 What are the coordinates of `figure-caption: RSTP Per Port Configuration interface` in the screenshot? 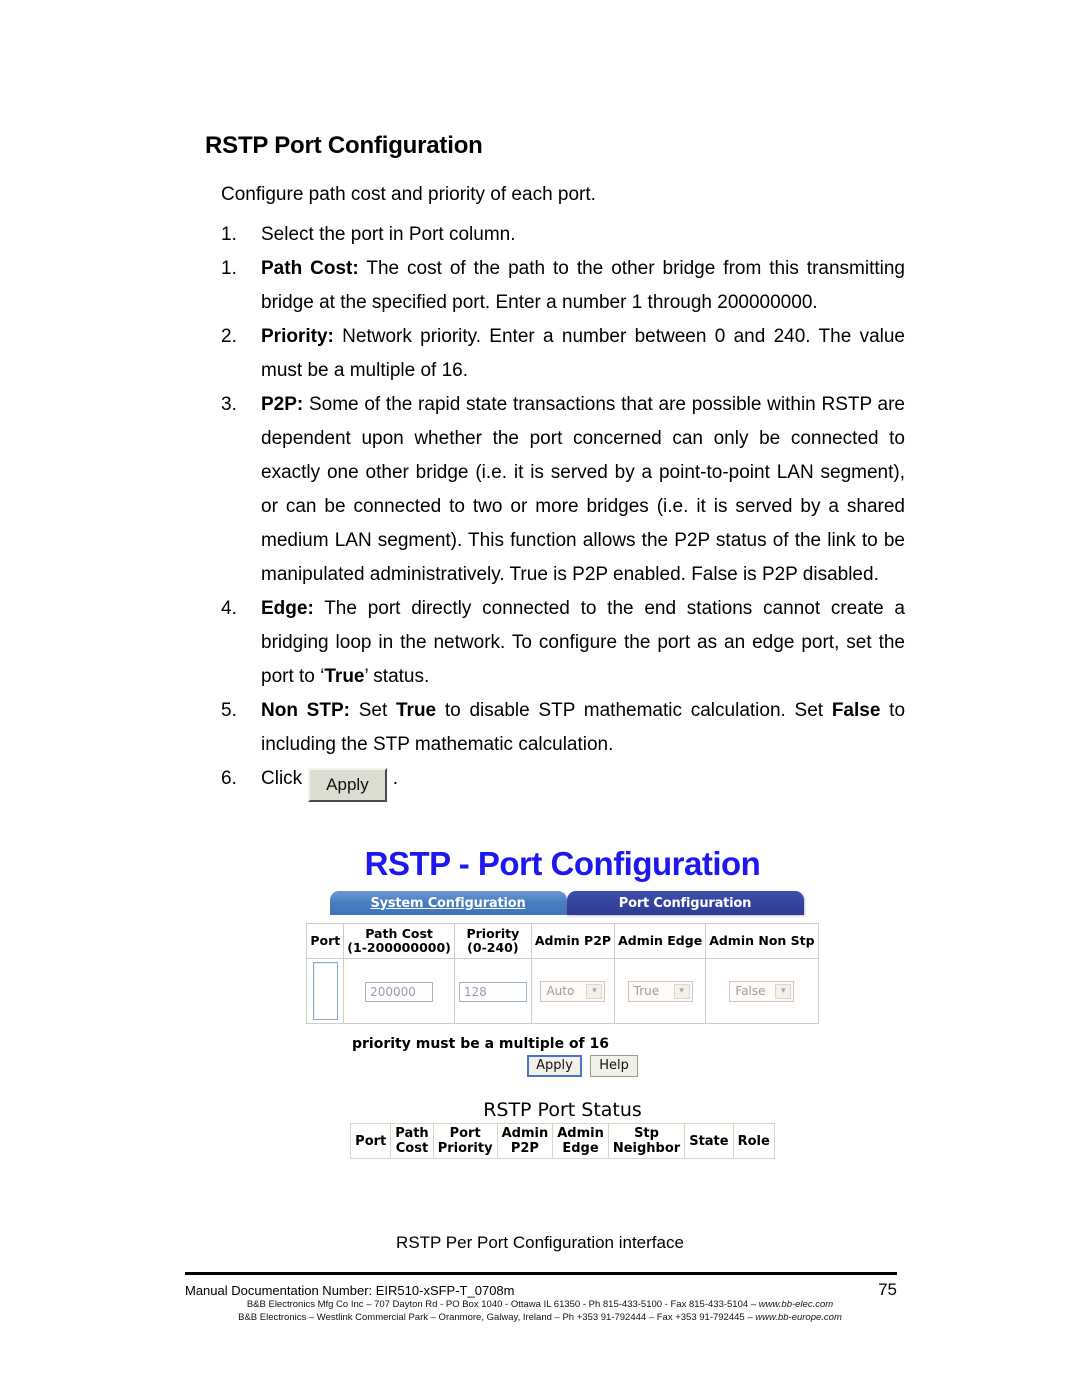 It's located at (540, 1242).